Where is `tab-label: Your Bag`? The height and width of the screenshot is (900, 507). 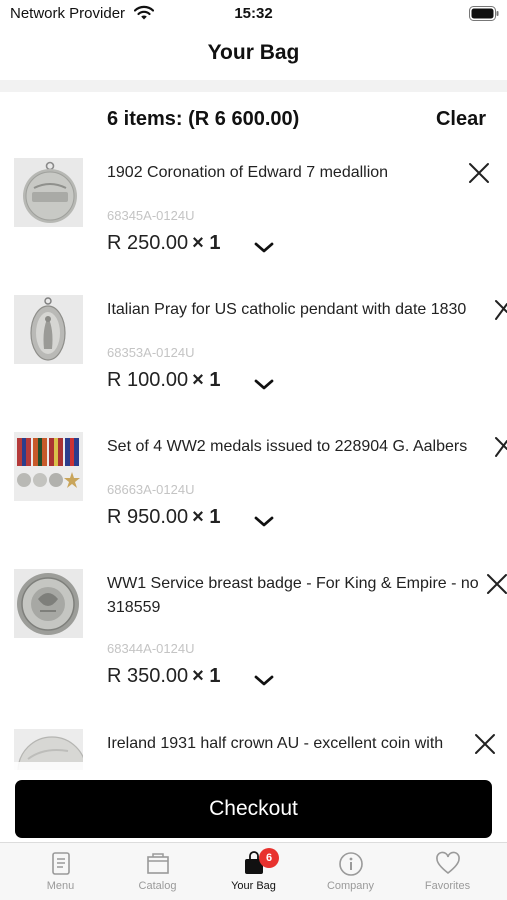
tab-label: Your Bag is located at coordinates (253, 886).